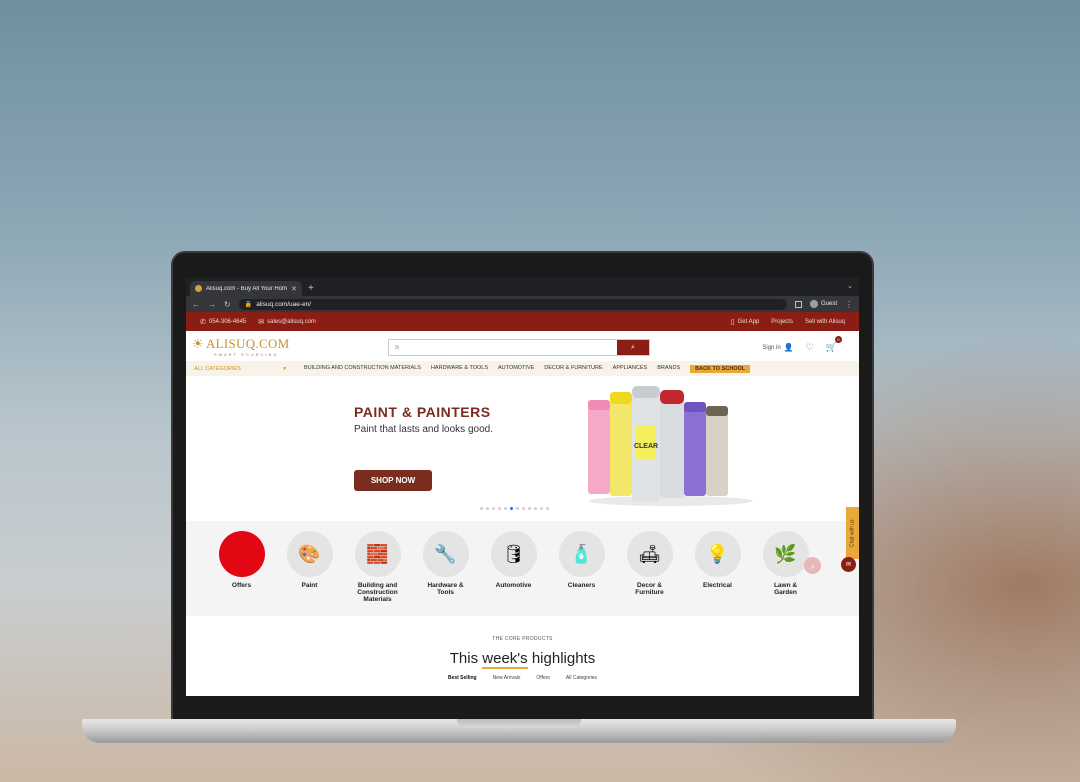 Image resolution: width=1080 pixels, height=782 pixels. I want to click on nav-back-to-school: BACK TO SCHOOL, so click(720, 368).